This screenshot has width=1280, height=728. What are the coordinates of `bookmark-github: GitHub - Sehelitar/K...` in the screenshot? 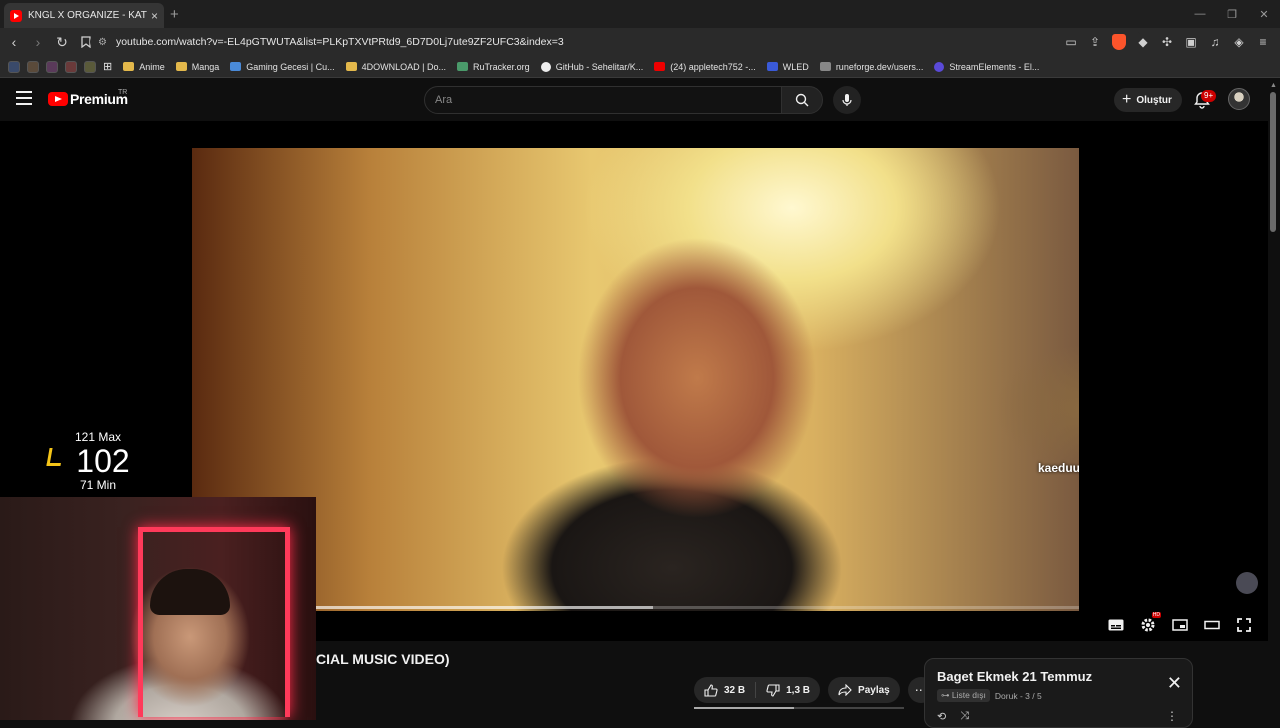 It's located at (592, 66).